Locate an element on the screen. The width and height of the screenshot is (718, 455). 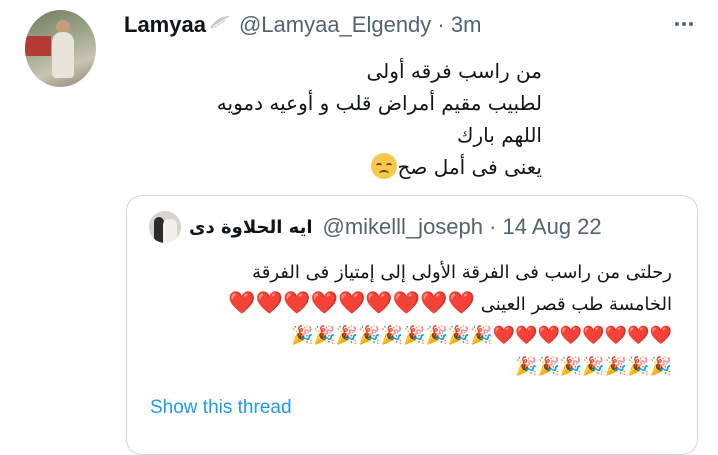
display-name: Lamyaa is located at coordinates (165, 25).